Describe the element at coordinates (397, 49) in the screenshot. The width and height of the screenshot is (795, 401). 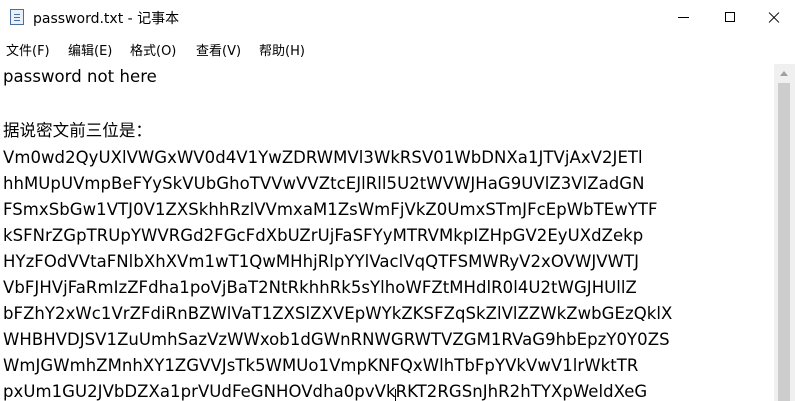
I see `menu-bar: 文件(F) 编辑(E) 格式(O) 查看(V) 帮助(H)` at that location.